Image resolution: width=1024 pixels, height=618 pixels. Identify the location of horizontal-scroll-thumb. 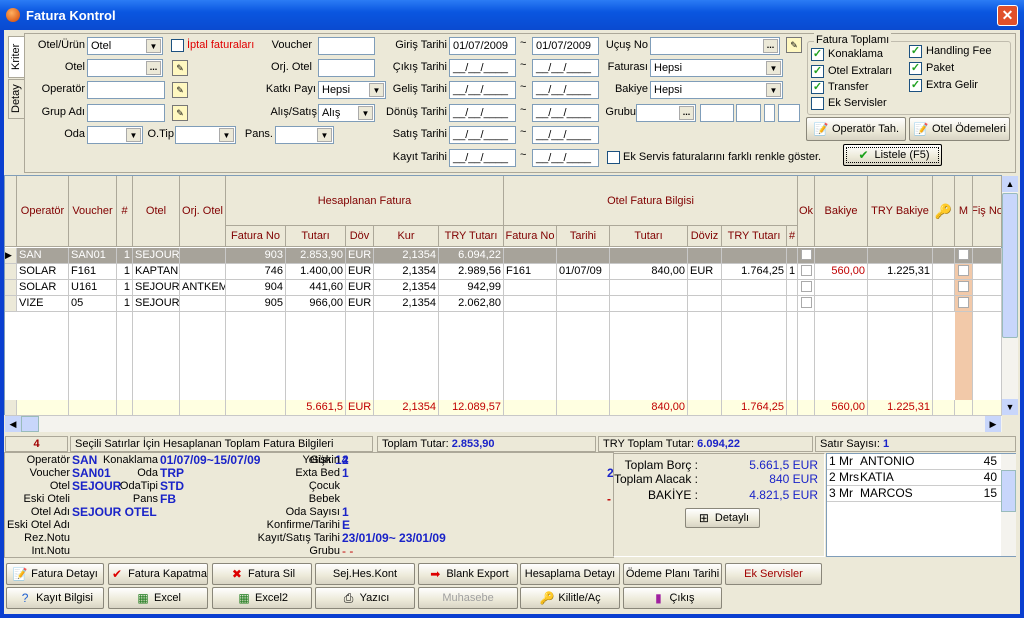
(30, 424).